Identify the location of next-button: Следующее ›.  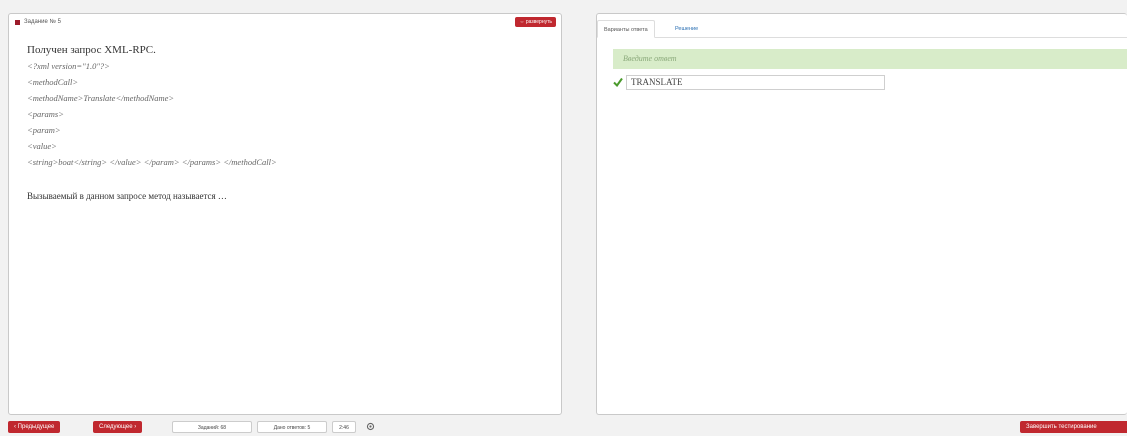
(118, 427).